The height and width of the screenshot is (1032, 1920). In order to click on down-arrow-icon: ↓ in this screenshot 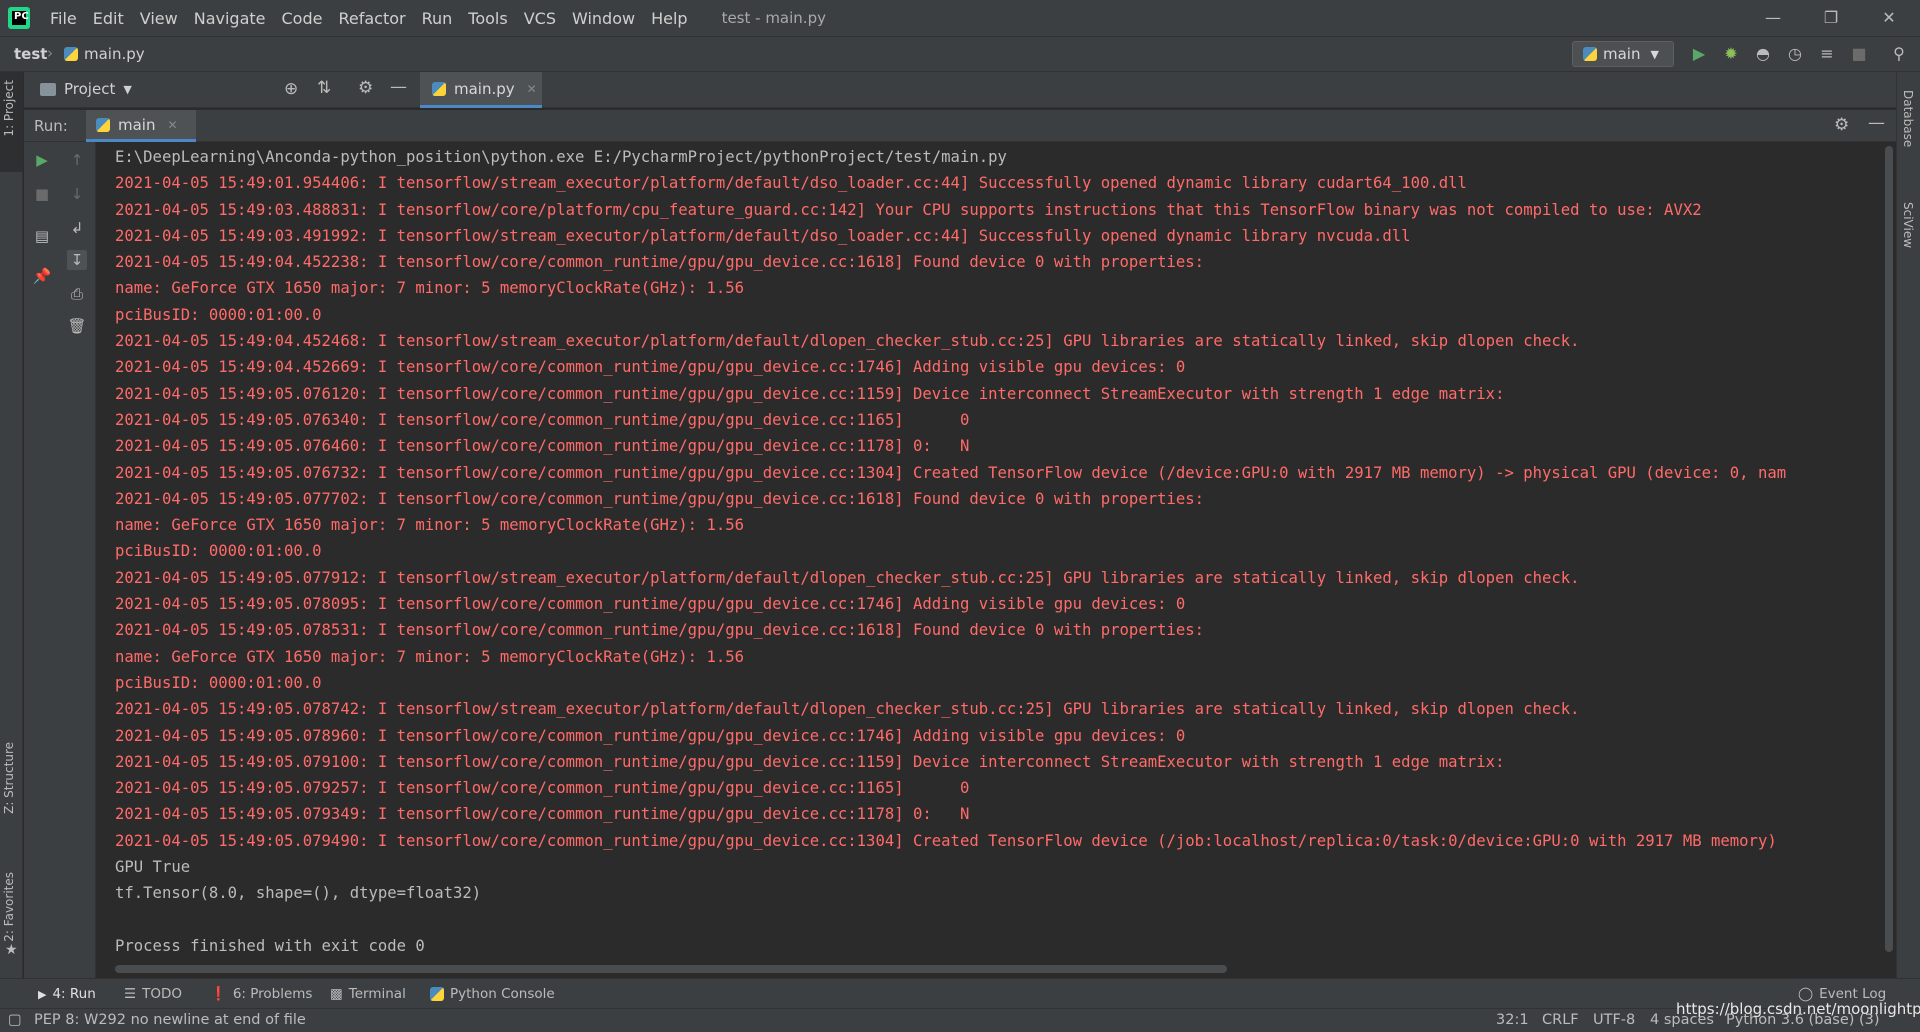, I will do `click(77, 194)`.